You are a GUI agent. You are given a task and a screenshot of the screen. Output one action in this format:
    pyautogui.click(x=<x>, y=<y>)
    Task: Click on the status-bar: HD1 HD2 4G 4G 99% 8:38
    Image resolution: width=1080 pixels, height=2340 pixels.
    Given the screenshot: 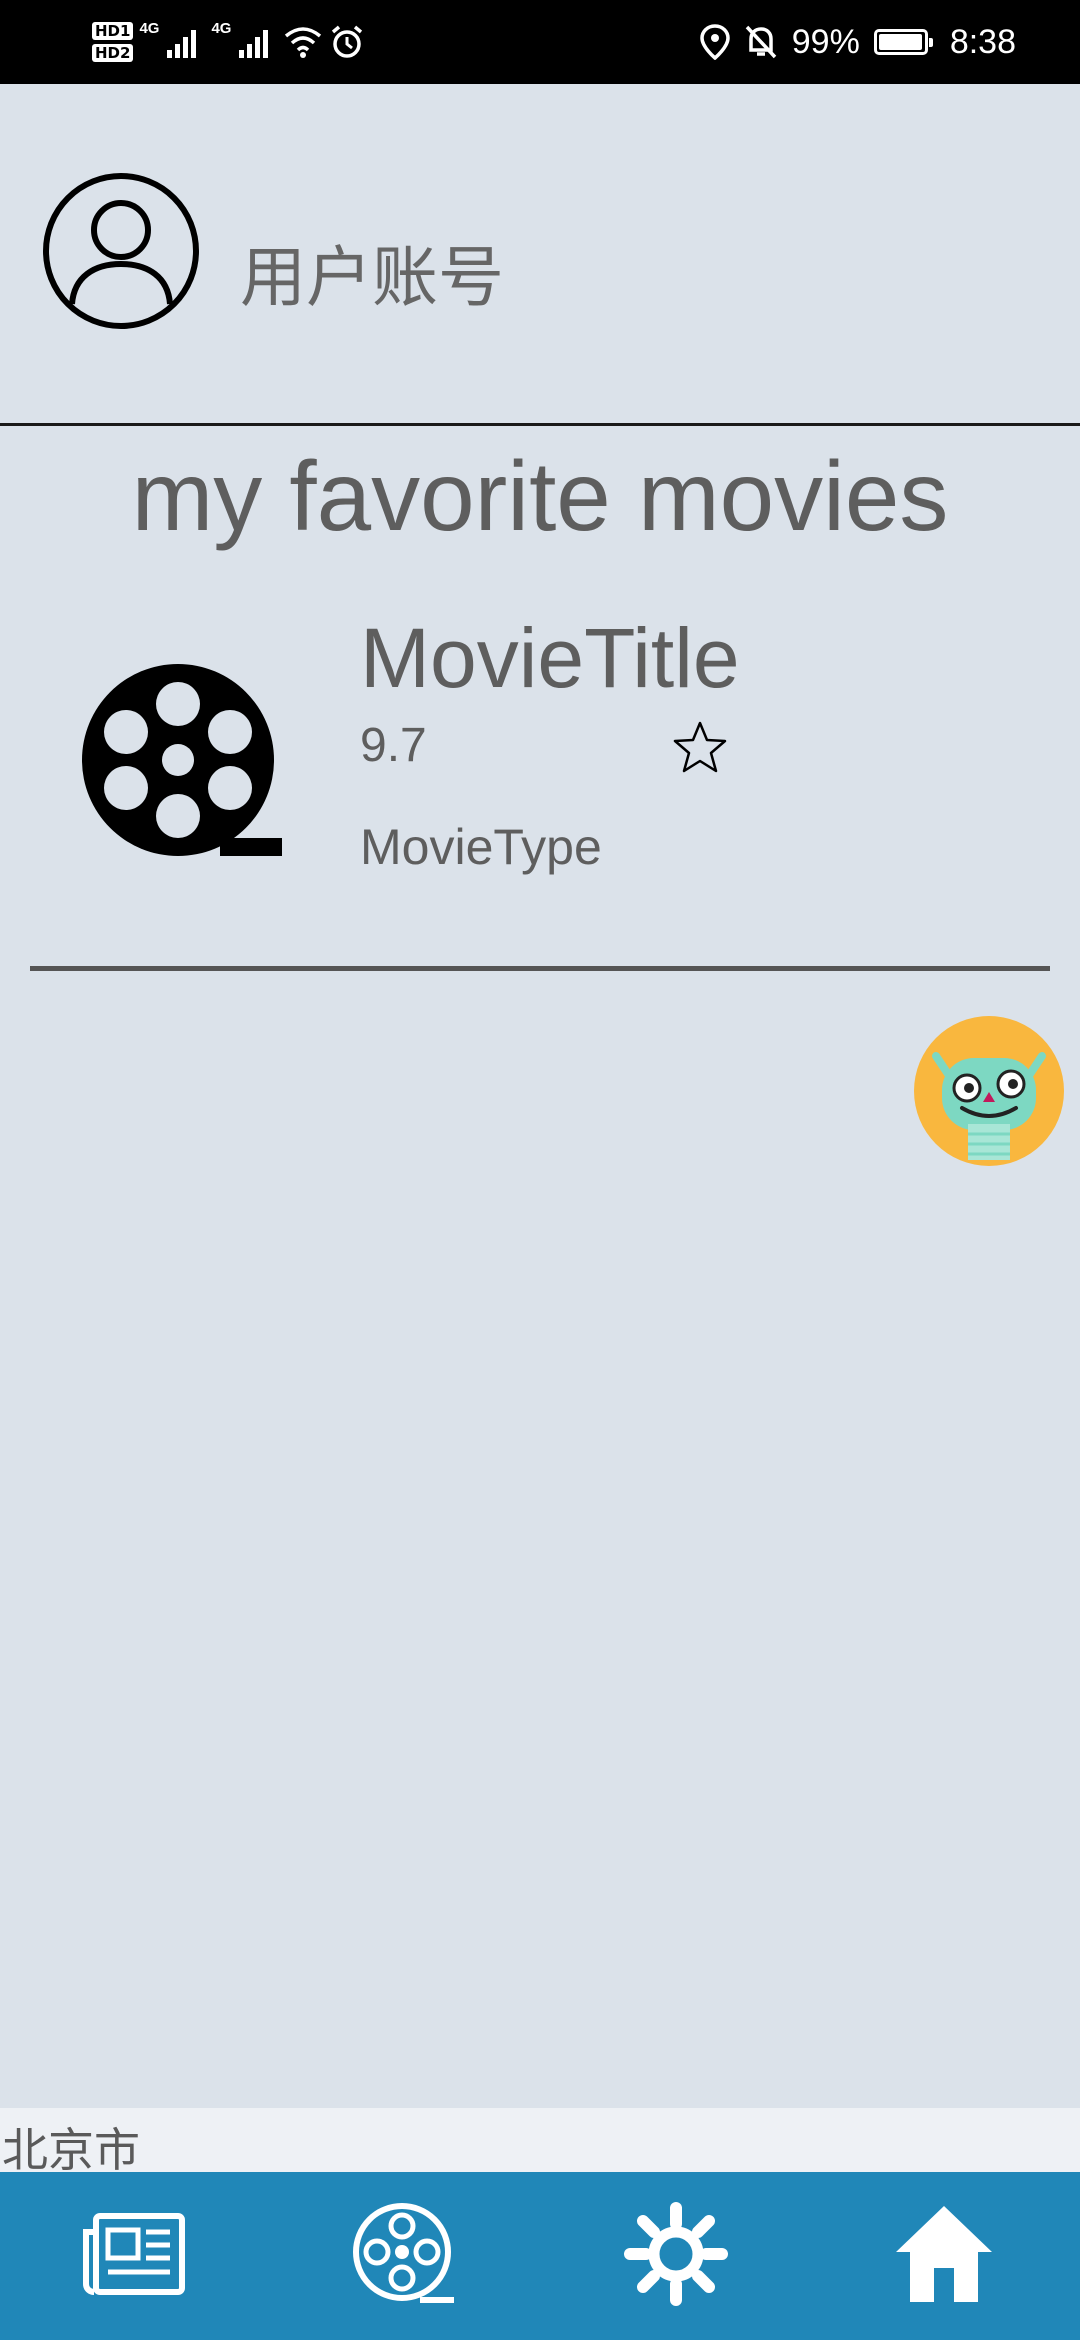 What is the action you would take?
    pyautogui.click(x=540, y=42)
    